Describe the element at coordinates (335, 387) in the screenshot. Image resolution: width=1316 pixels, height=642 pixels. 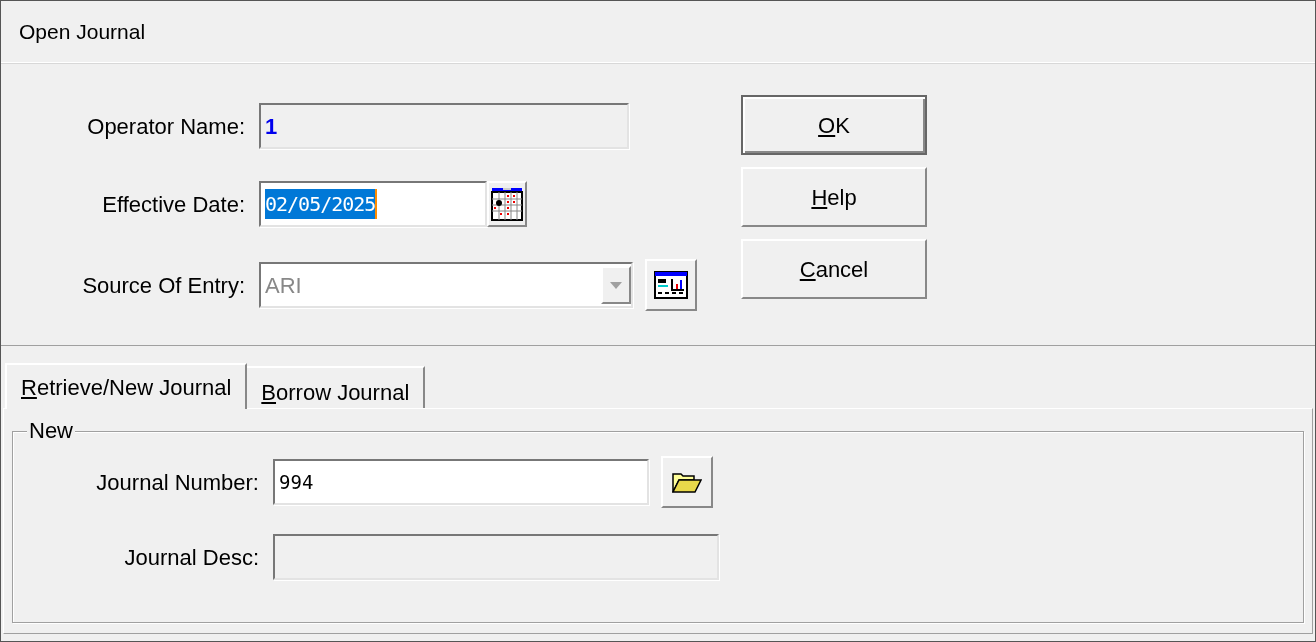
I see `tab: Borrow Journal` at that location.